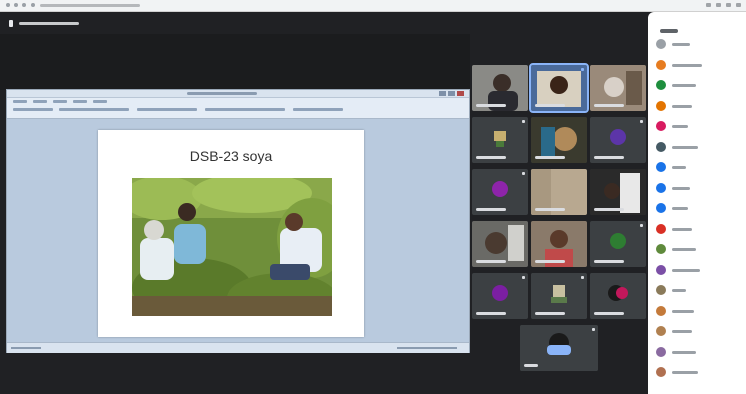  I want to click on zoom-control, so click(427, 348).